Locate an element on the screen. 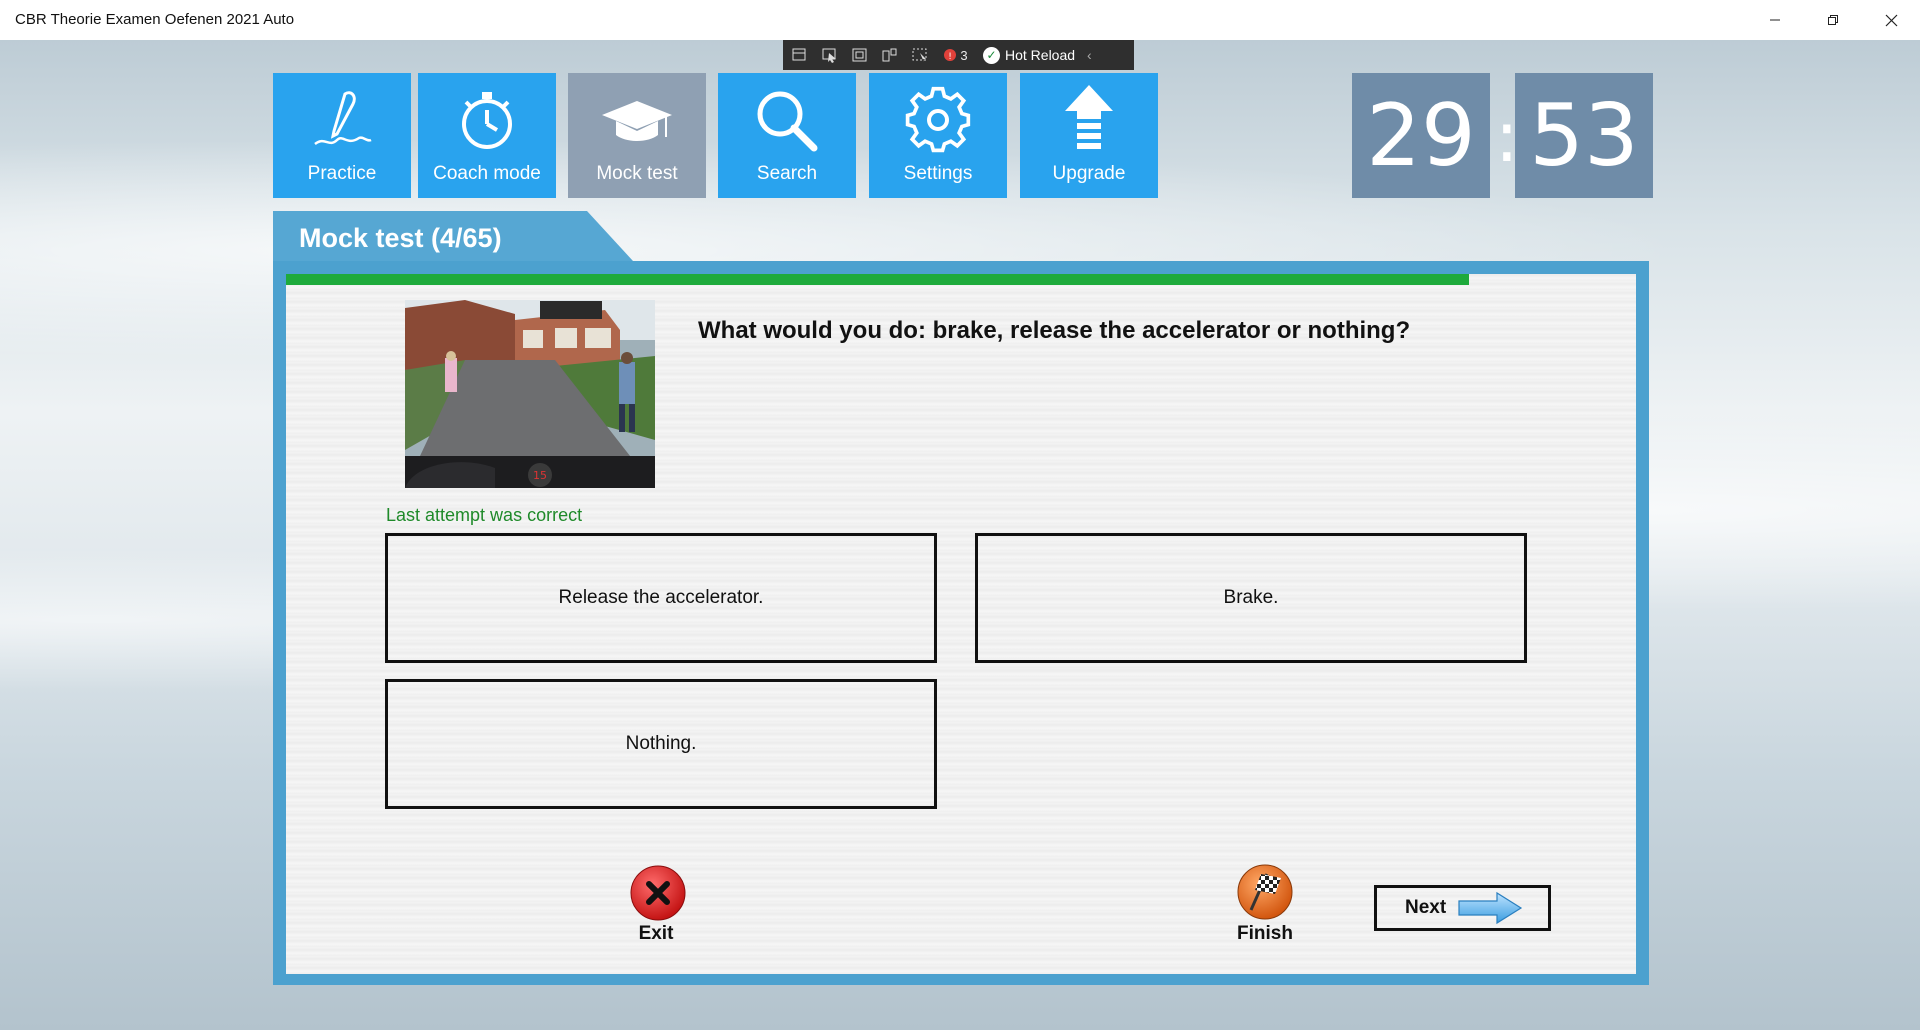 The width and height of the screenshot is (1920, 1030). answer-option-brake: Brake. is located at coordinates (1251, 598).